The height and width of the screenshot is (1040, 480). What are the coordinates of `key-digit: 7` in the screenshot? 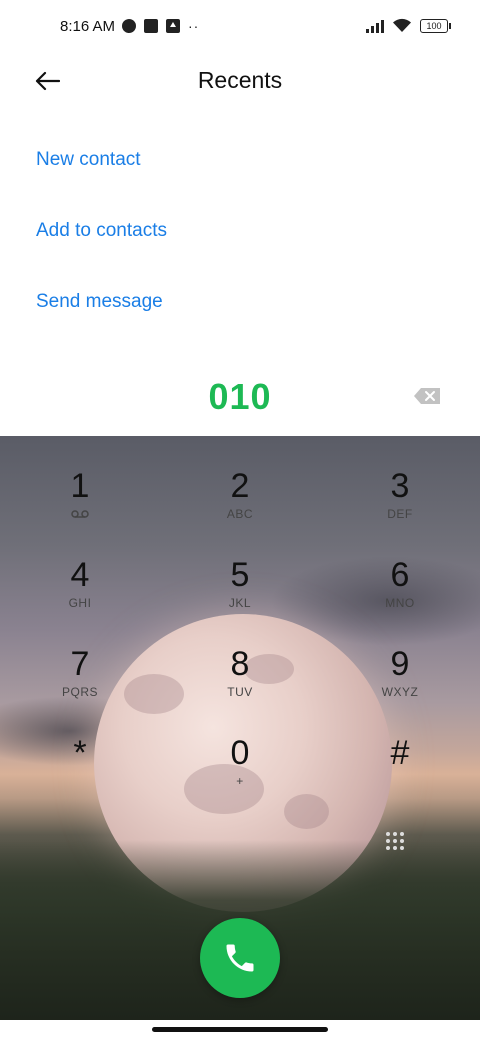 It's located at (80, 664).